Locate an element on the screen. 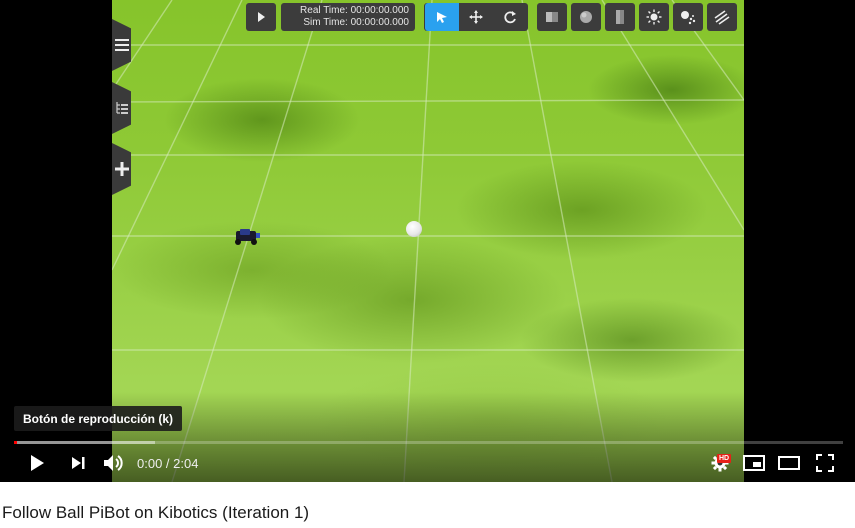  insert-directional-light-button is located at coordinates (722, 17).